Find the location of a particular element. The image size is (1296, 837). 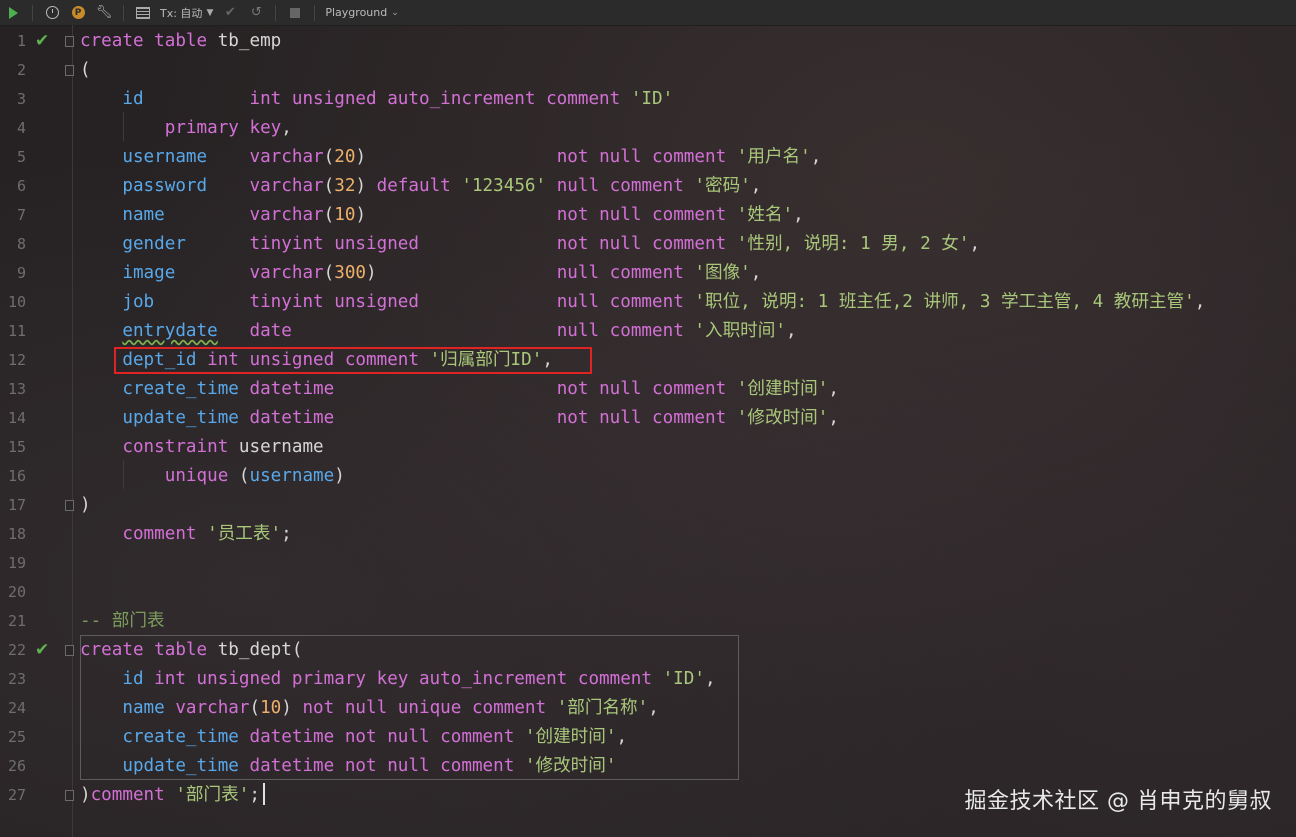

line-number: 3 is located at coordinates (21, 99).